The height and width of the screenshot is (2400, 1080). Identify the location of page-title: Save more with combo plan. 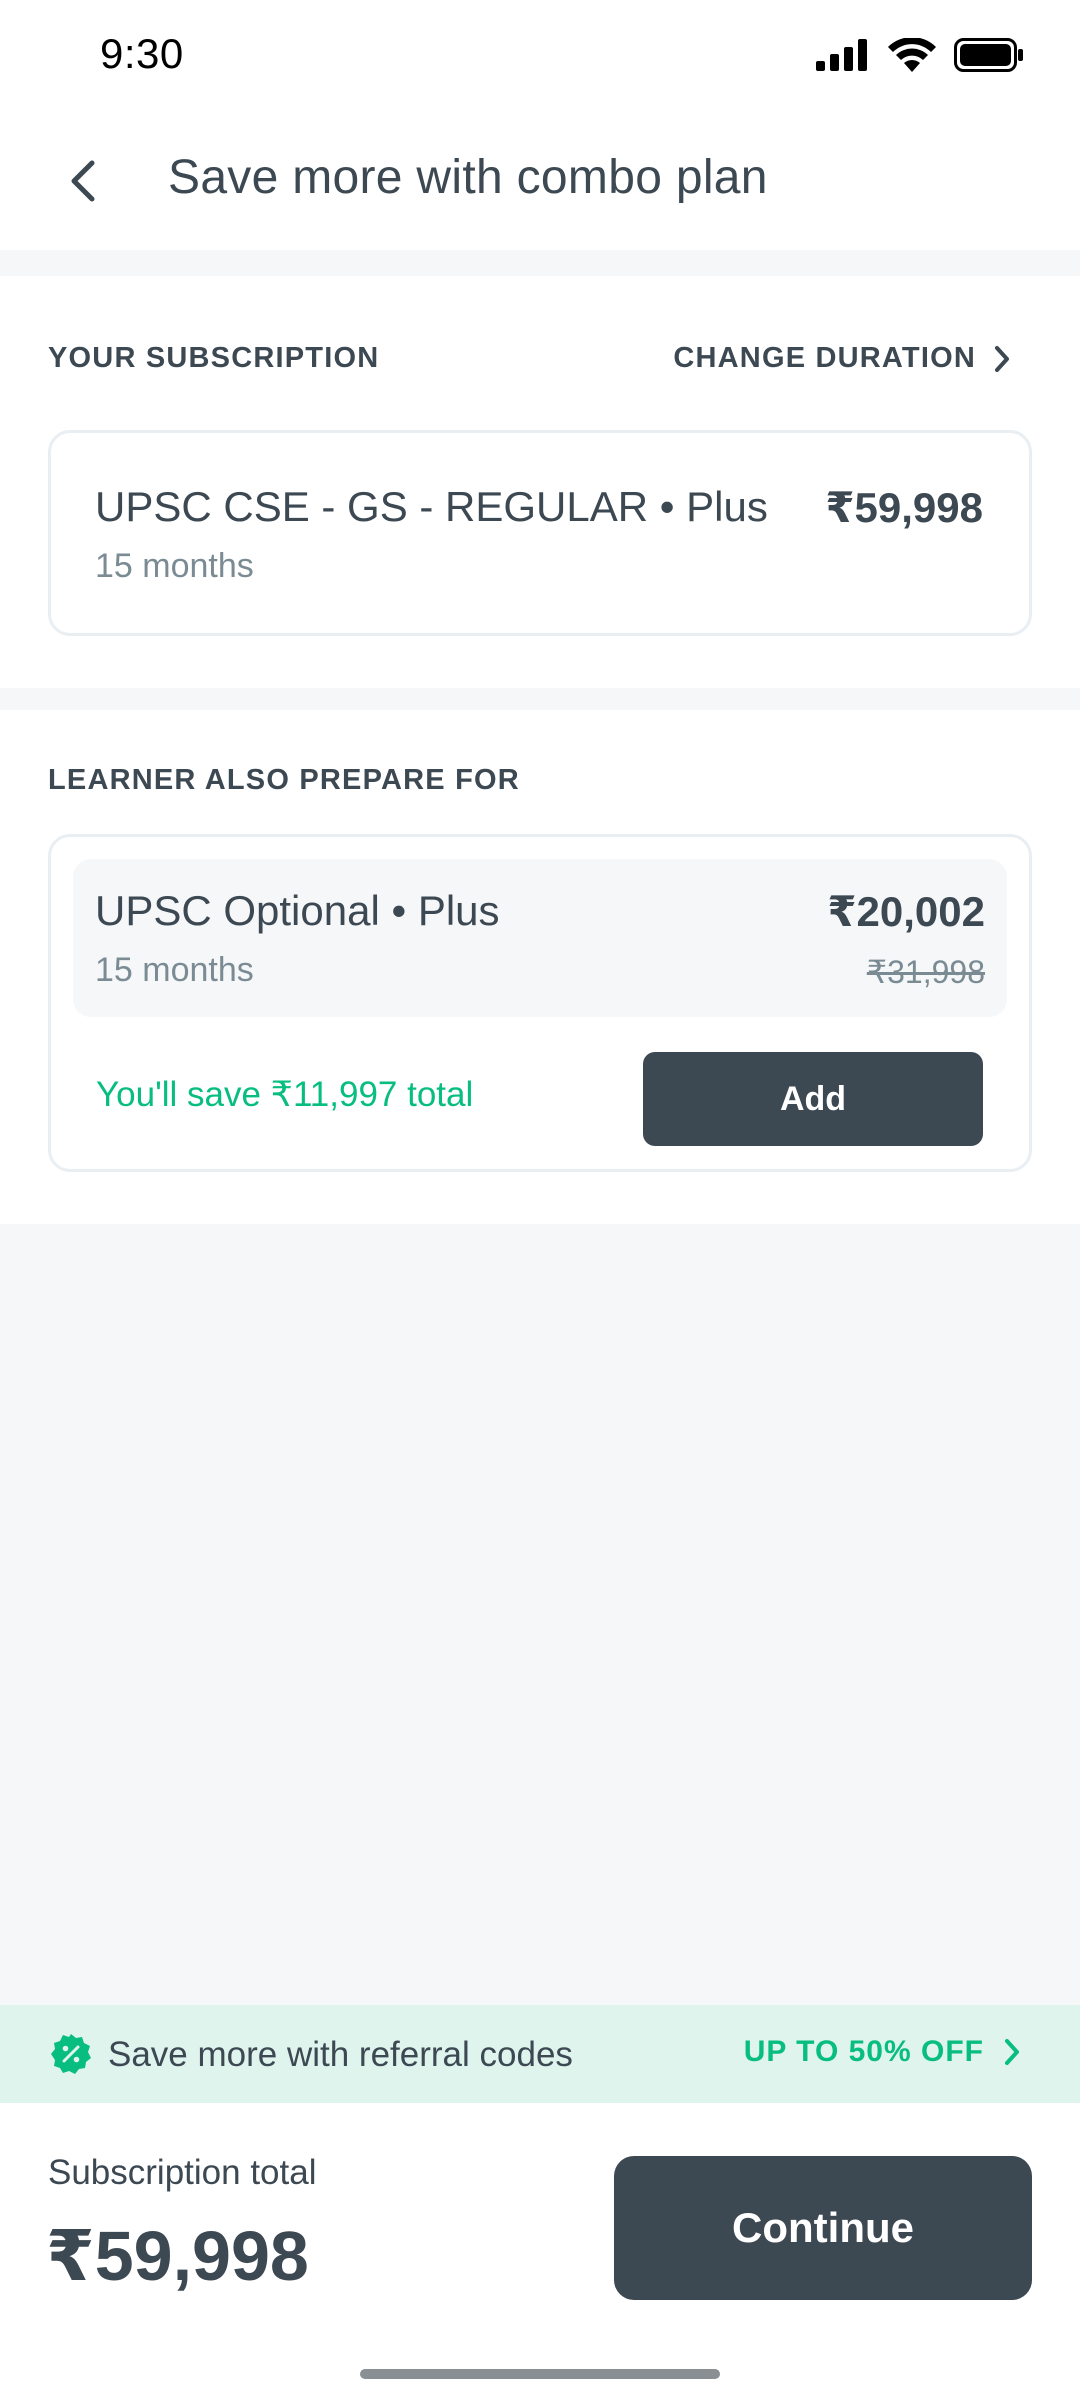
(468, 177).